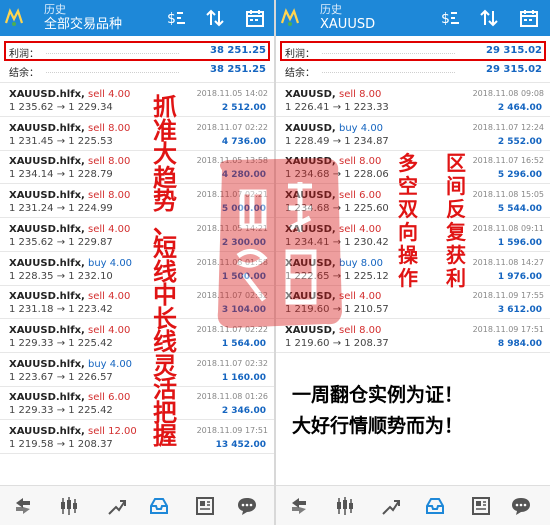 The image size is (550, 525). I want to click on trade-profit: 2 552.00, so click(519, 141).